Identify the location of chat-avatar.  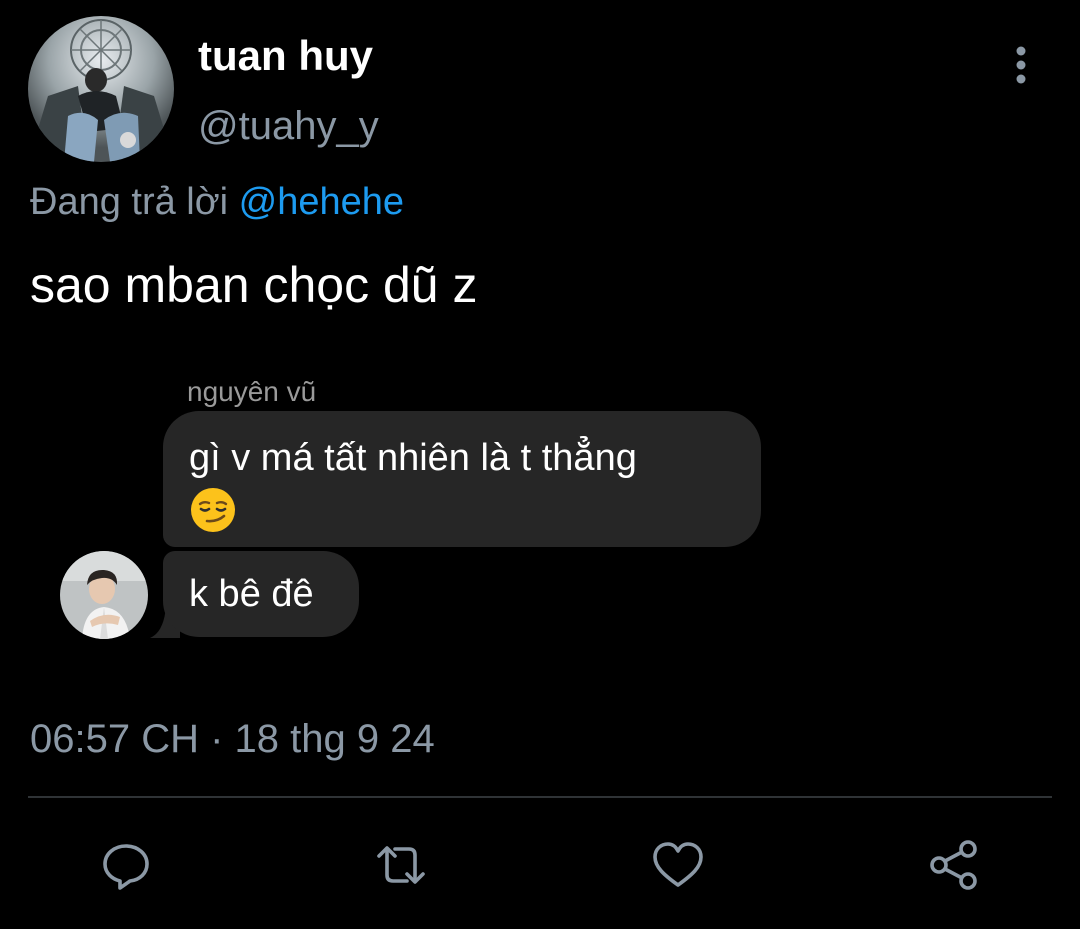
(104, 595).